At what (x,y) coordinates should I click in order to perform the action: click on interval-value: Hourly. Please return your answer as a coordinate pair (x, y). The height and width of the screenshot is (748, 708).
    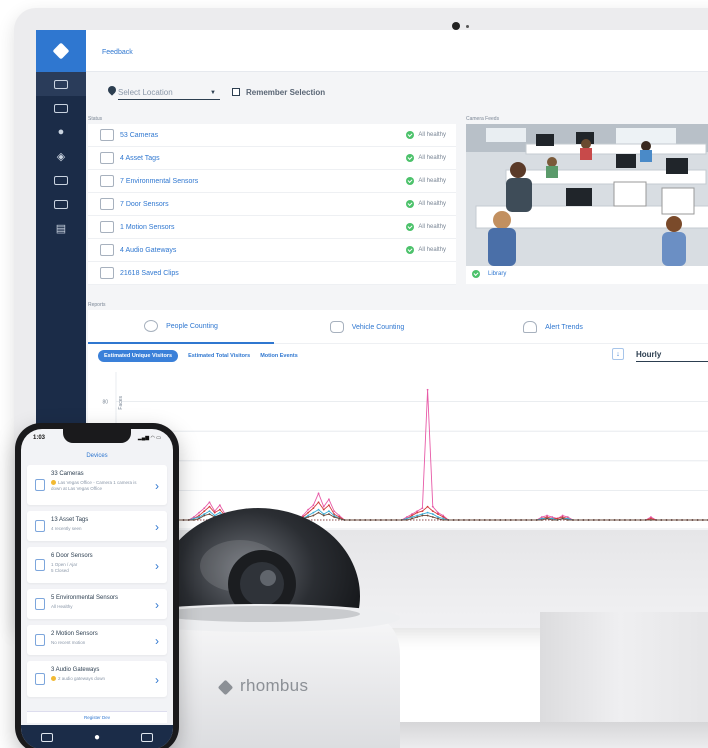
    Looking at the image, I should click on (649, 354).